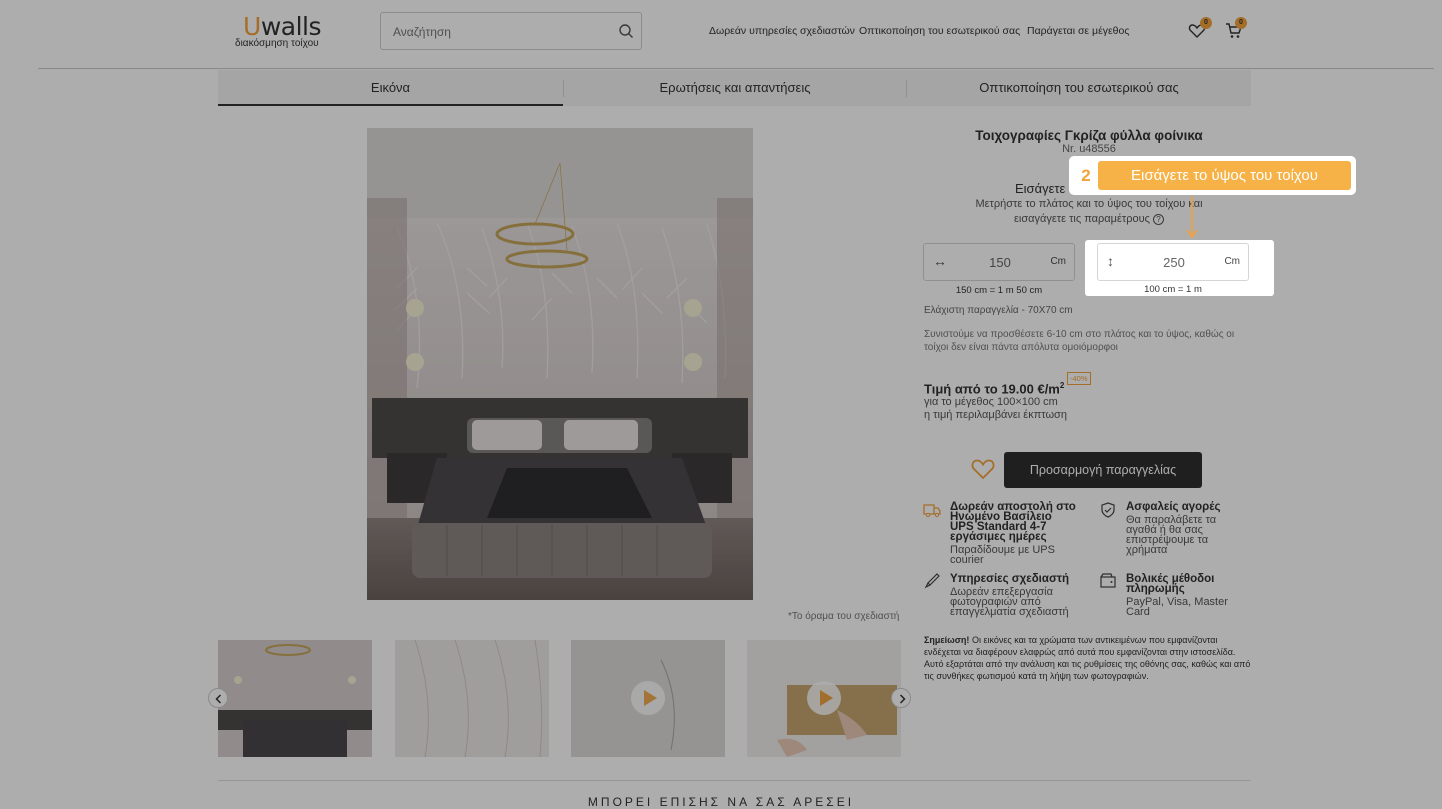 Image resolution: width=1442 pixels, height=809 pixels. I want to click on chevron-left-icon, so click(218, 699).